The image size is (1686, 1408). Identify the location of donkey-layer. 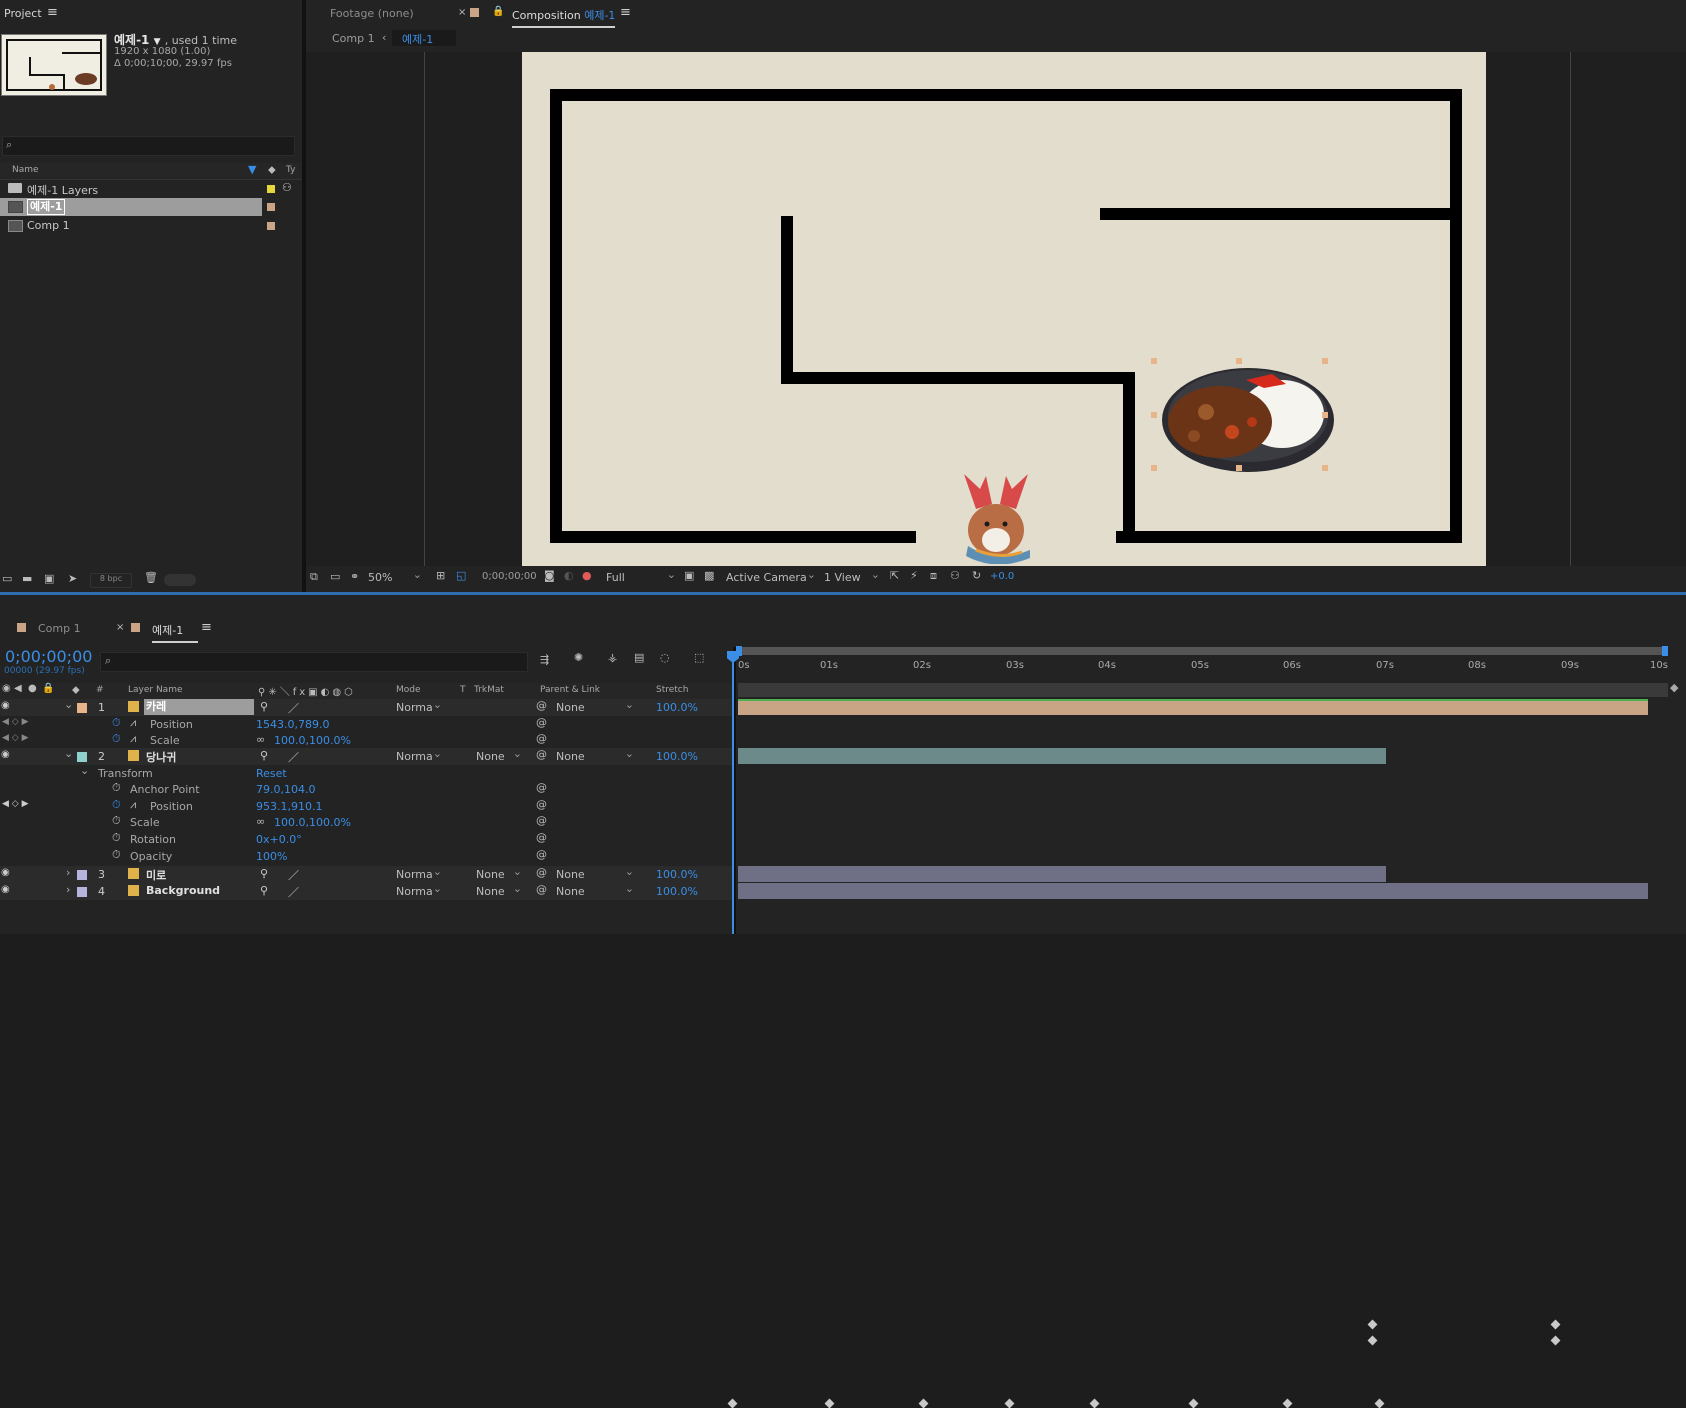
(996, 509).